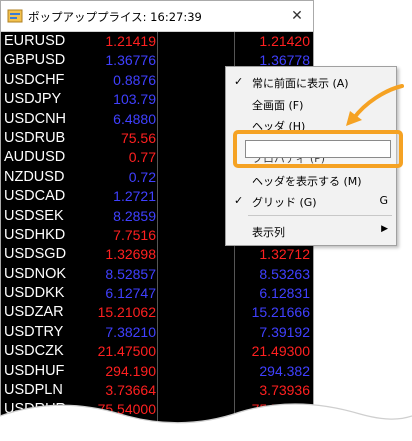  Describe the element at coordinates (134, 196) in the screenshot. I see `bid-cell: 1.2721` at that location.